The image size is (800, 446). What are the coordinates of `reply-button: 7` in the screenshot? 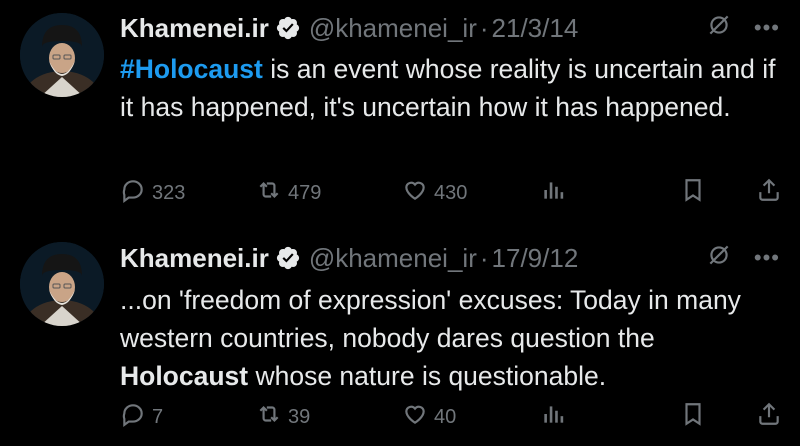 It's located at (141, 417).